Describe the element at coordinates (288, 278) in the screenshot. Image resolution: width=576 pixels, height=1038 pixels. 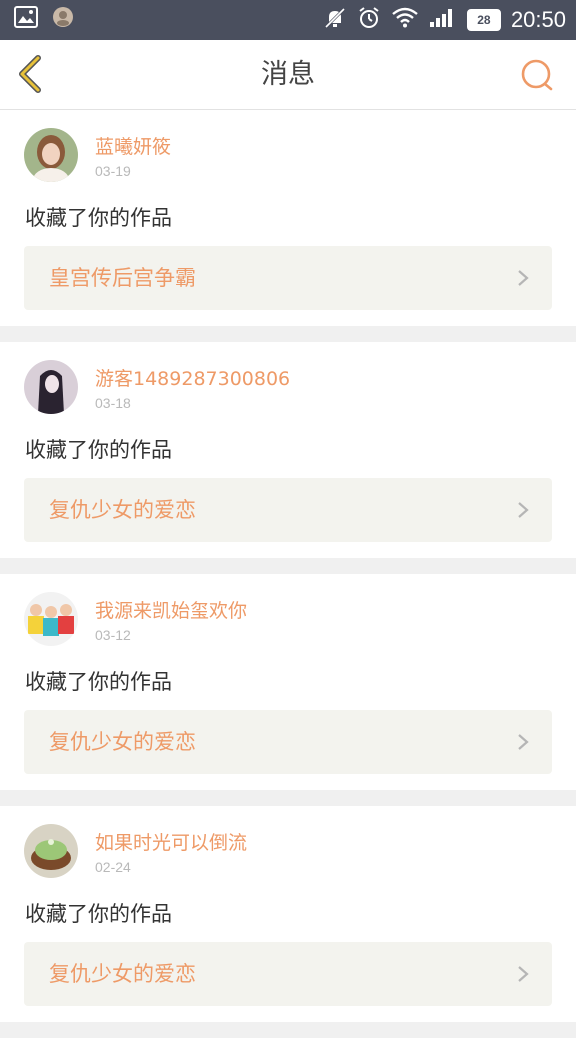
I see `work-link: 皇宫传后宫争霸` at that location.